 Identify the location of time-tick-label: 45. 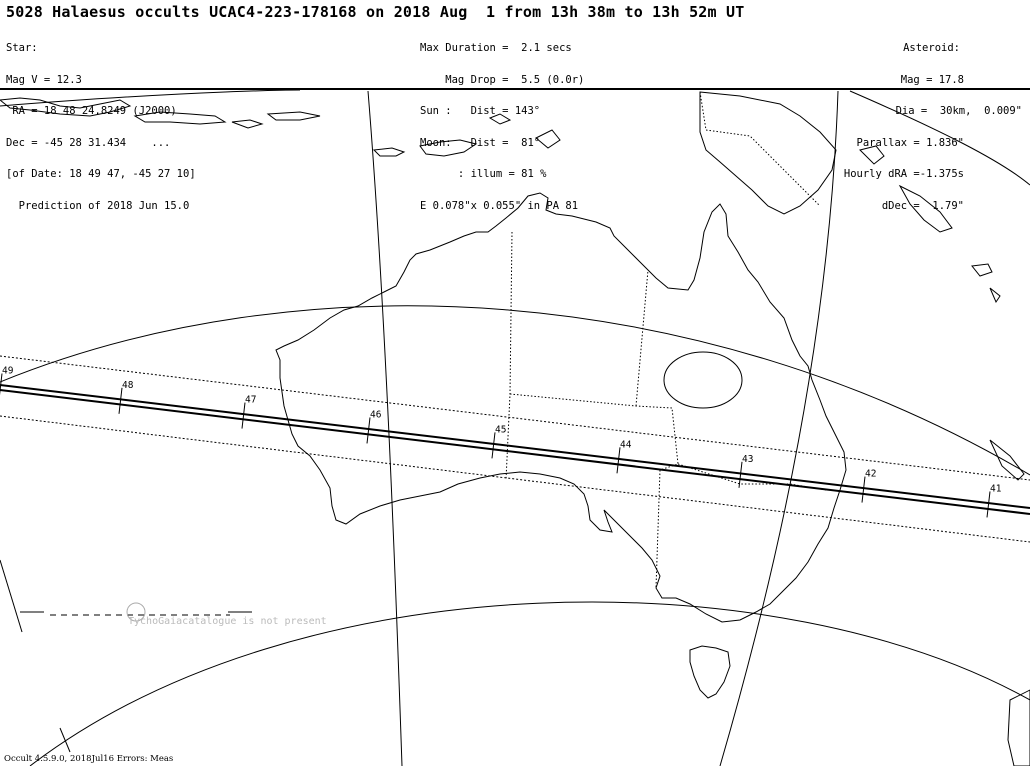
(500, 429).